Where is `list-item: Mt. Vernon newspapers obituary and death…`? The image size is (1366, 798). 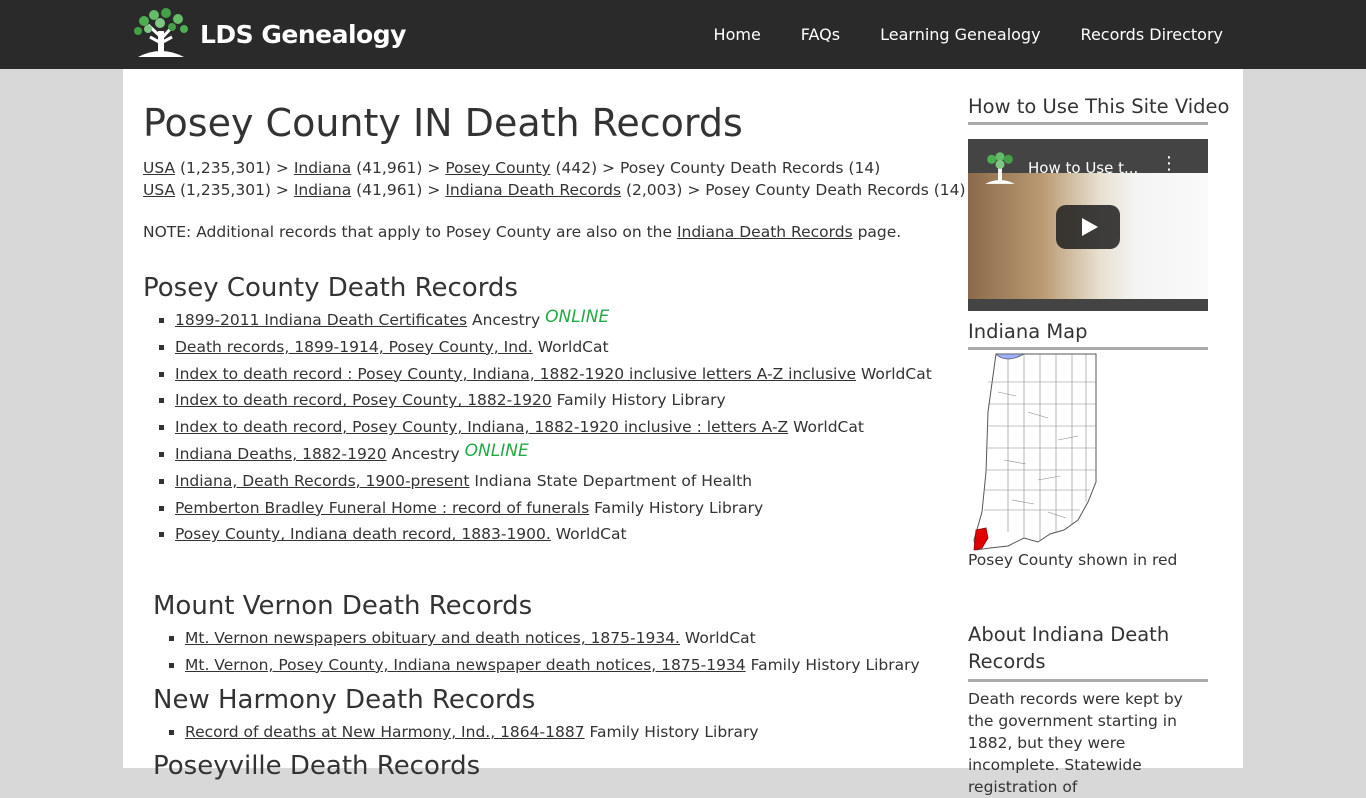 list-item: Mt. Vernon newspapers obituary and death… is located at coordinates (552, 638).